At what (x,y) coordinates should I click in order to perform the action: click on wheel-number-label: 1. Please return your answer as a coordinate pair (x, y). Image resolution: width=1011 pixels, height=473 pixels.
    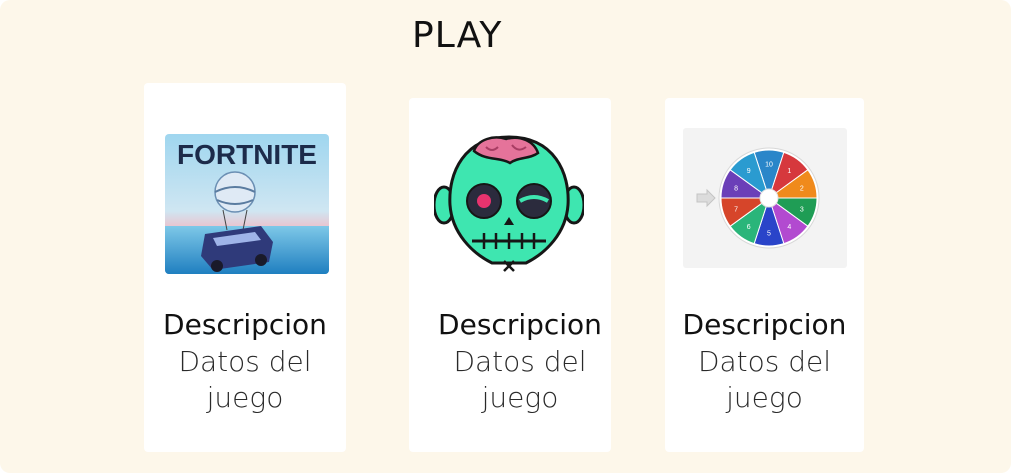
    Looking at the image, I should click on (789, 171).